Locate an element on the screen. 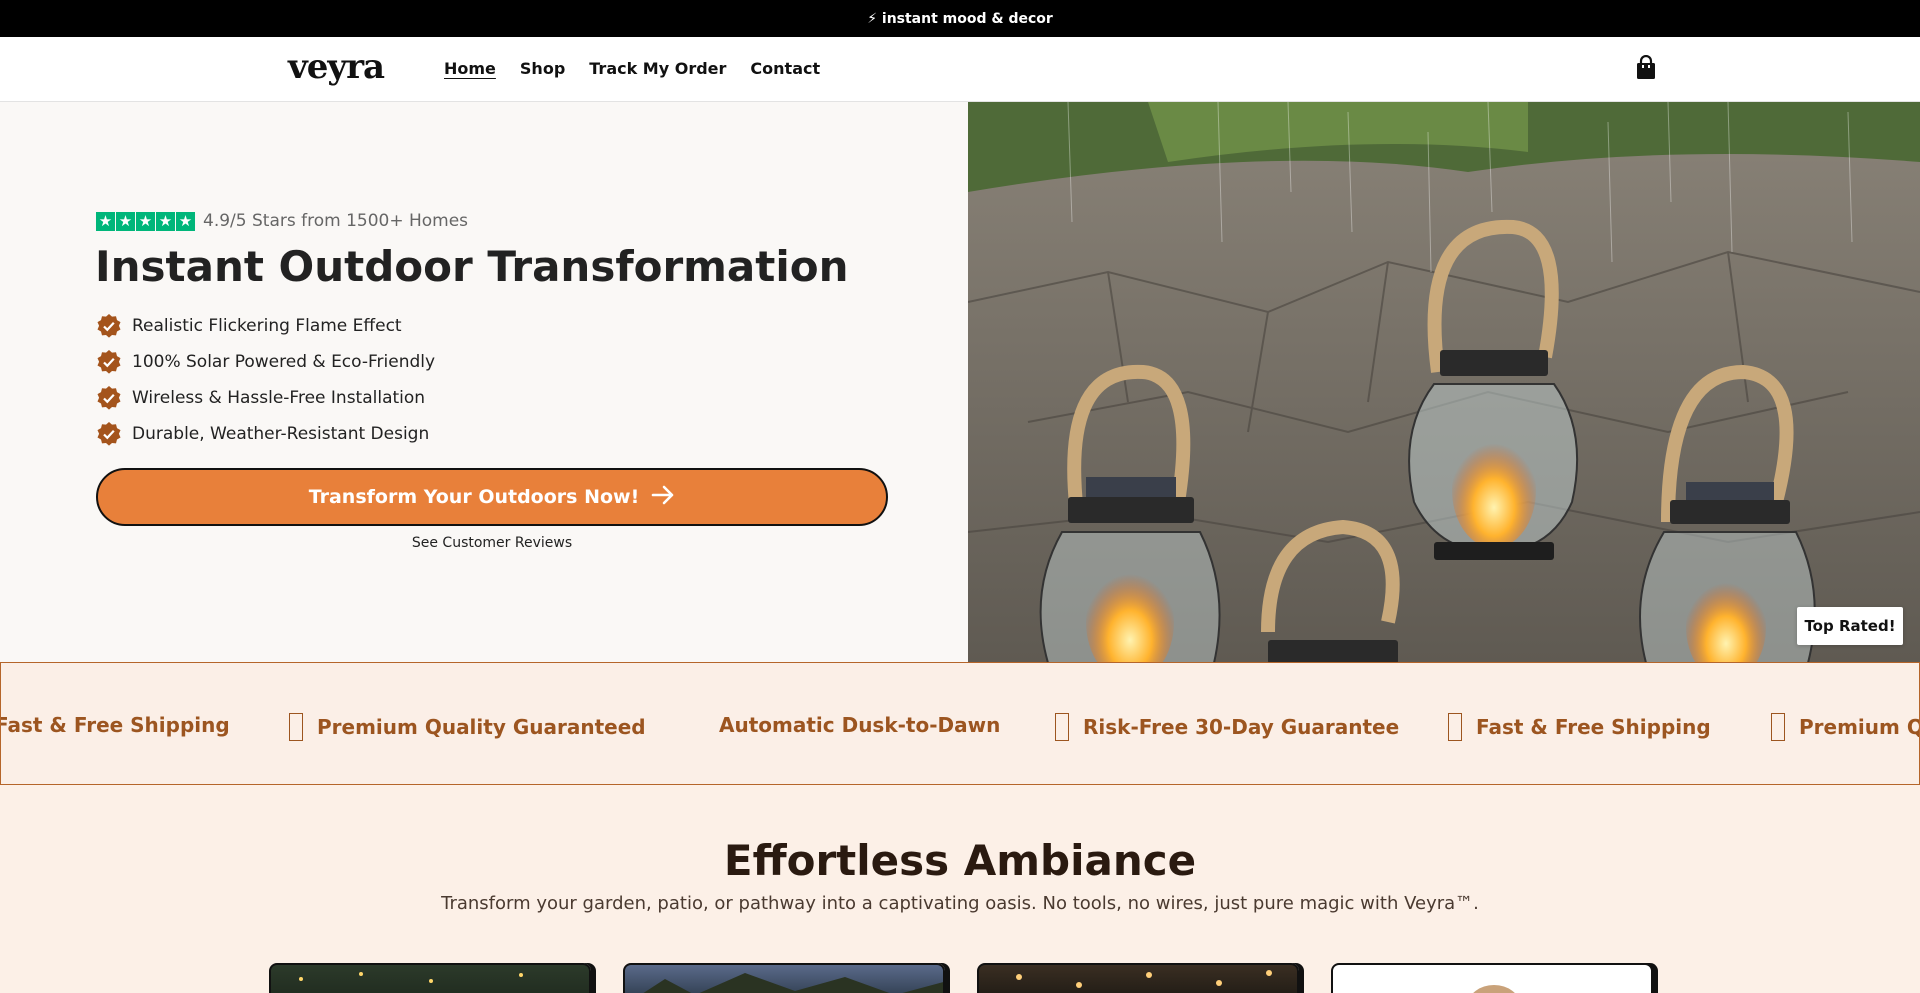 The height and width of the screenshot is (993, 1920). feature-text: Wireless & Hassle-Free Installation is located at coordinates (279, 398).